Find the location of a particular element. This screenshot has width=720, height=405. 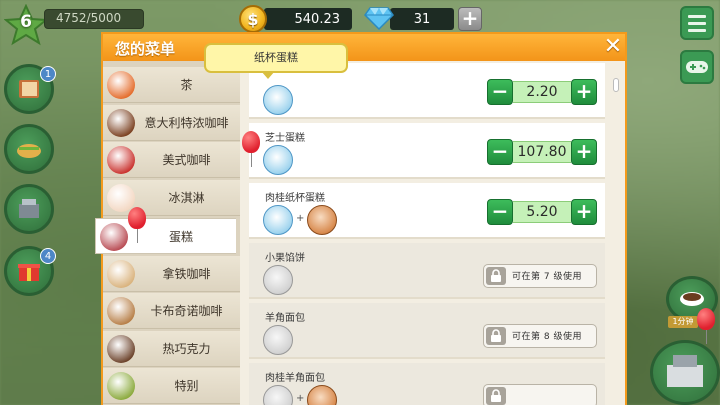

tea-cup-icon is located at coordinates (121, 85).